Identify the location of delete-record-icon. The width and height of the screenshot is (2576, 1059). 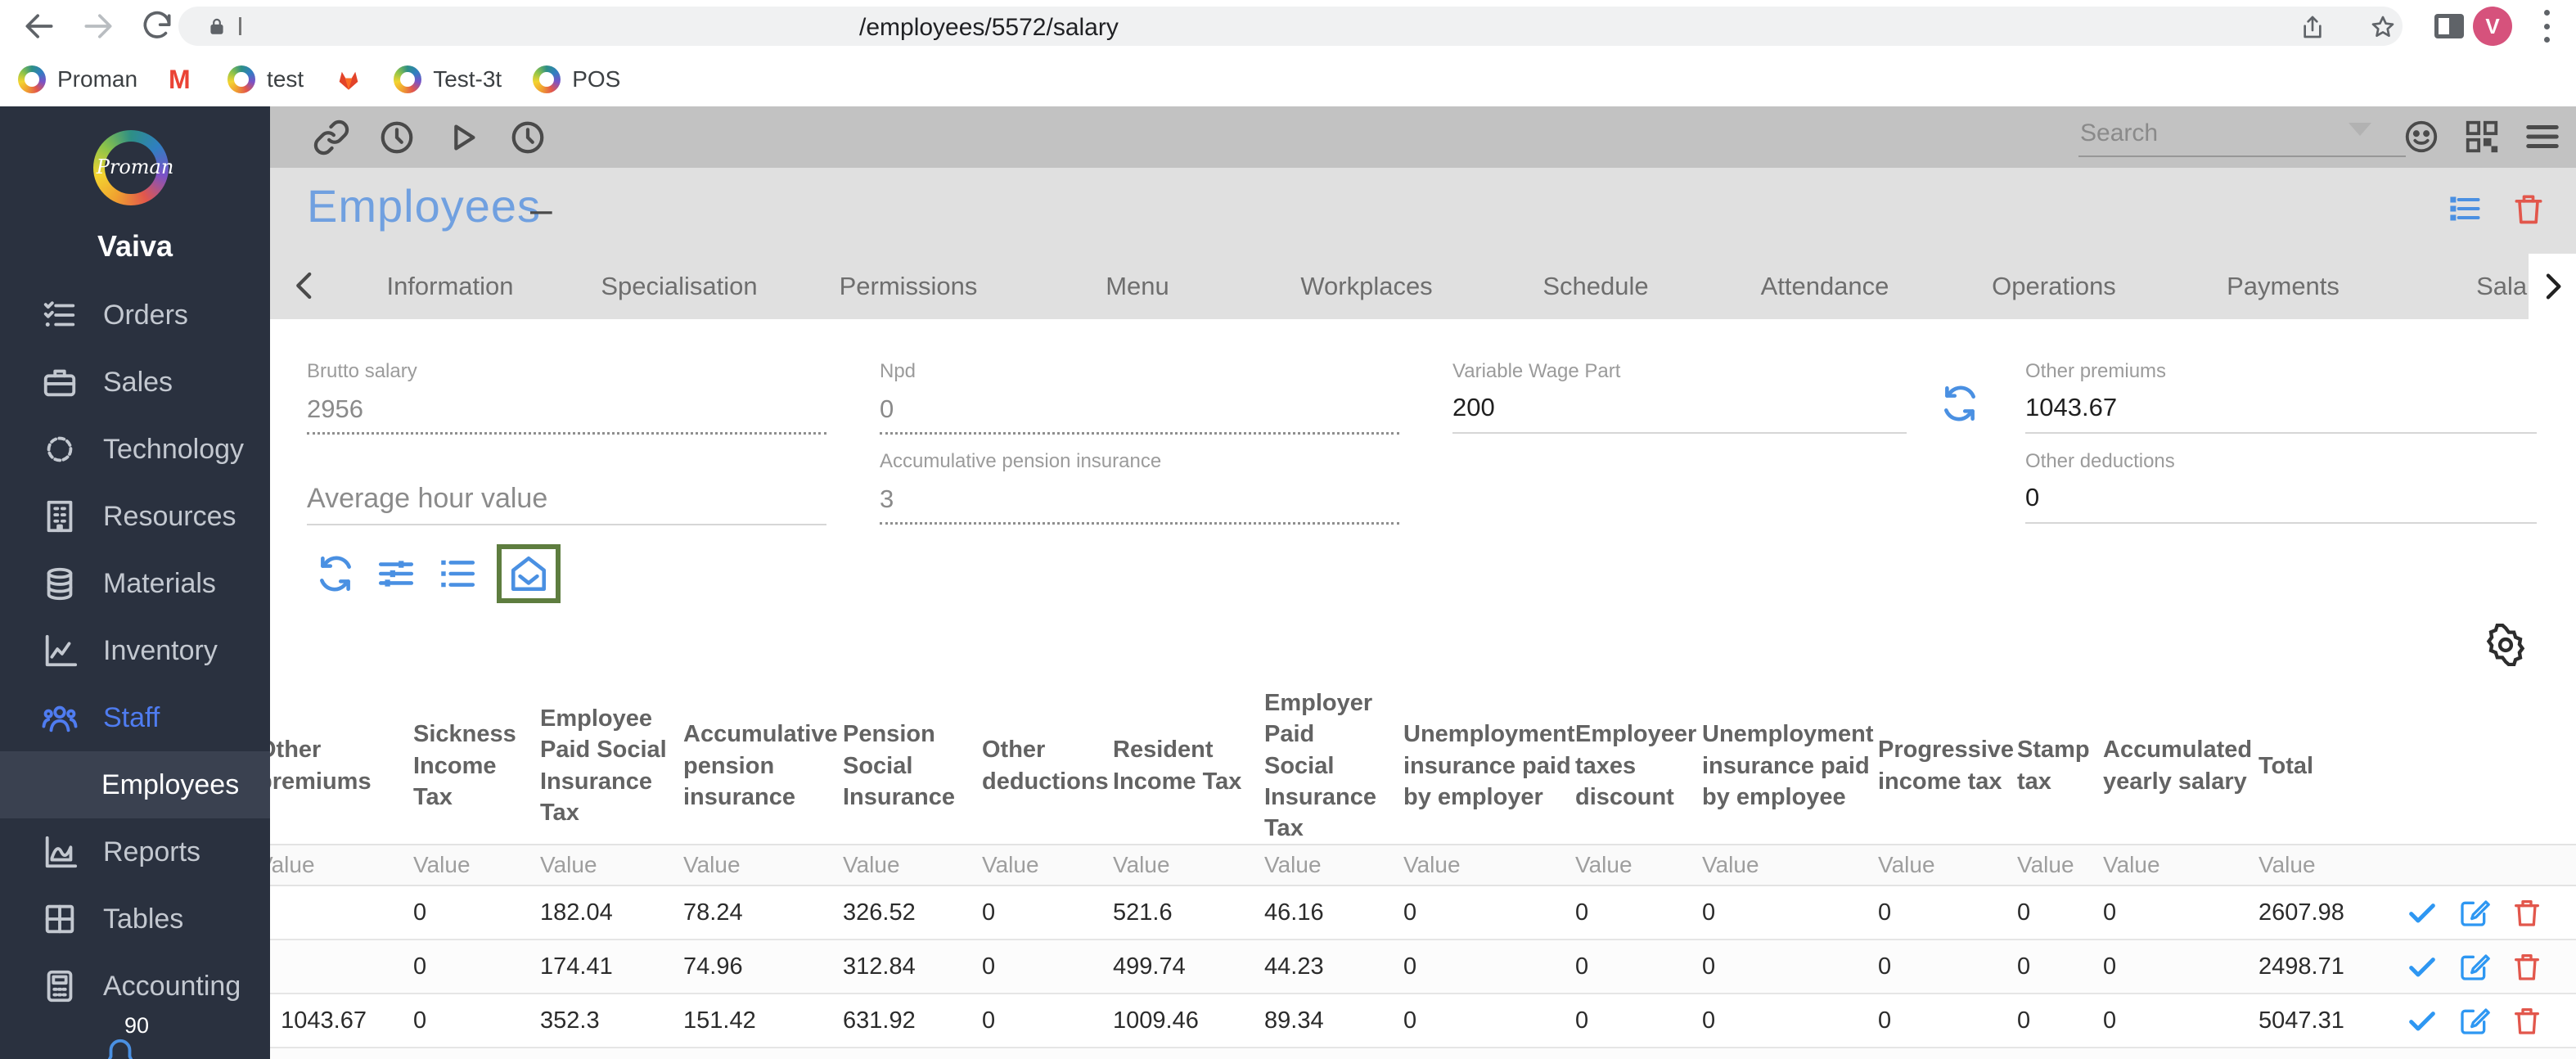
(2529, 209).